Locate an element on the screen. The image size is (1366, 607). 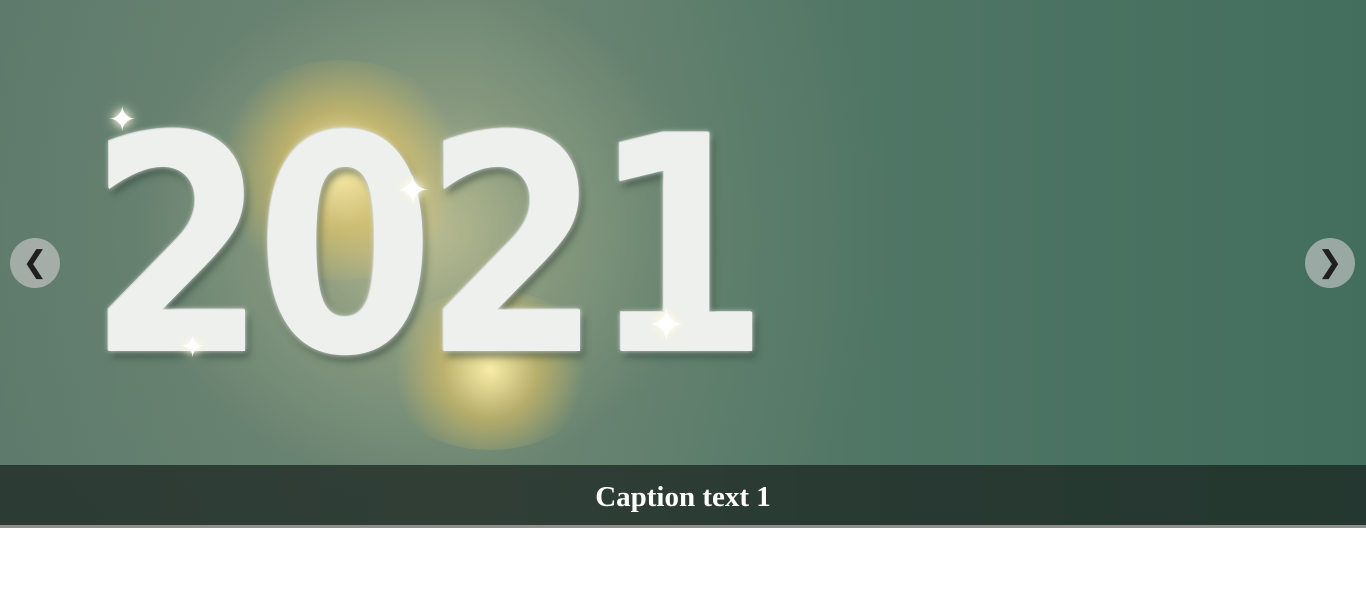
next-slide-button: ❯ is located at coordinates (1330, 263).